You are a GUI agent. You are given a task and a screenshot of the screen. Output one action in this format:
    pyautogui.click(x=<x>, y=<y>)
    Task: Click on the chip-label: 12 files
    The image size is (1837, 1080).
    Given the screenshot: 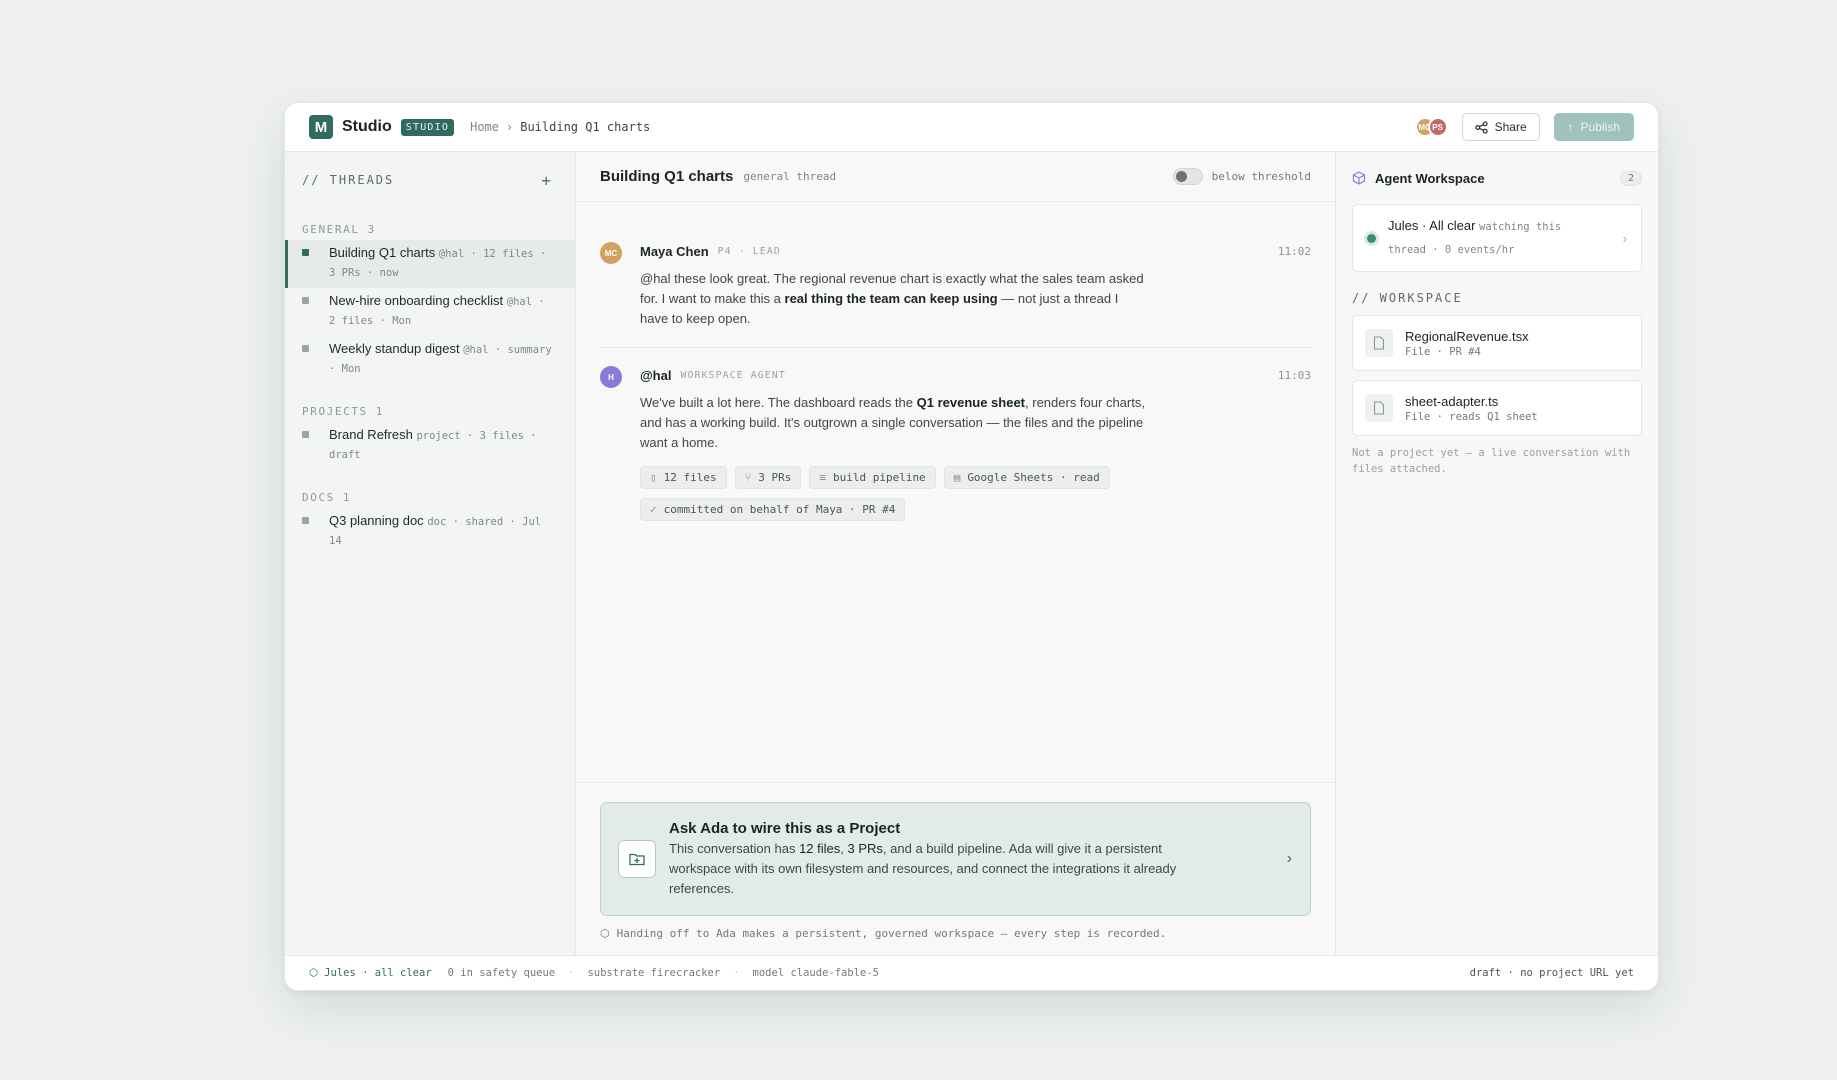 What is the action you would take?
    pyautogui.click(x=690, y=477)
    